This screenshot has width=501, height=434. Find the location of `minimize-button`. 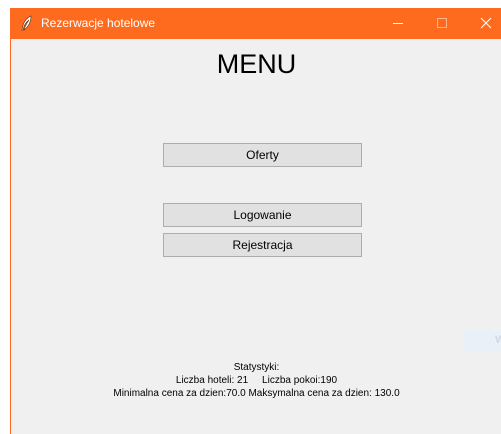

minimize-button is located at coordinates (398, 23).